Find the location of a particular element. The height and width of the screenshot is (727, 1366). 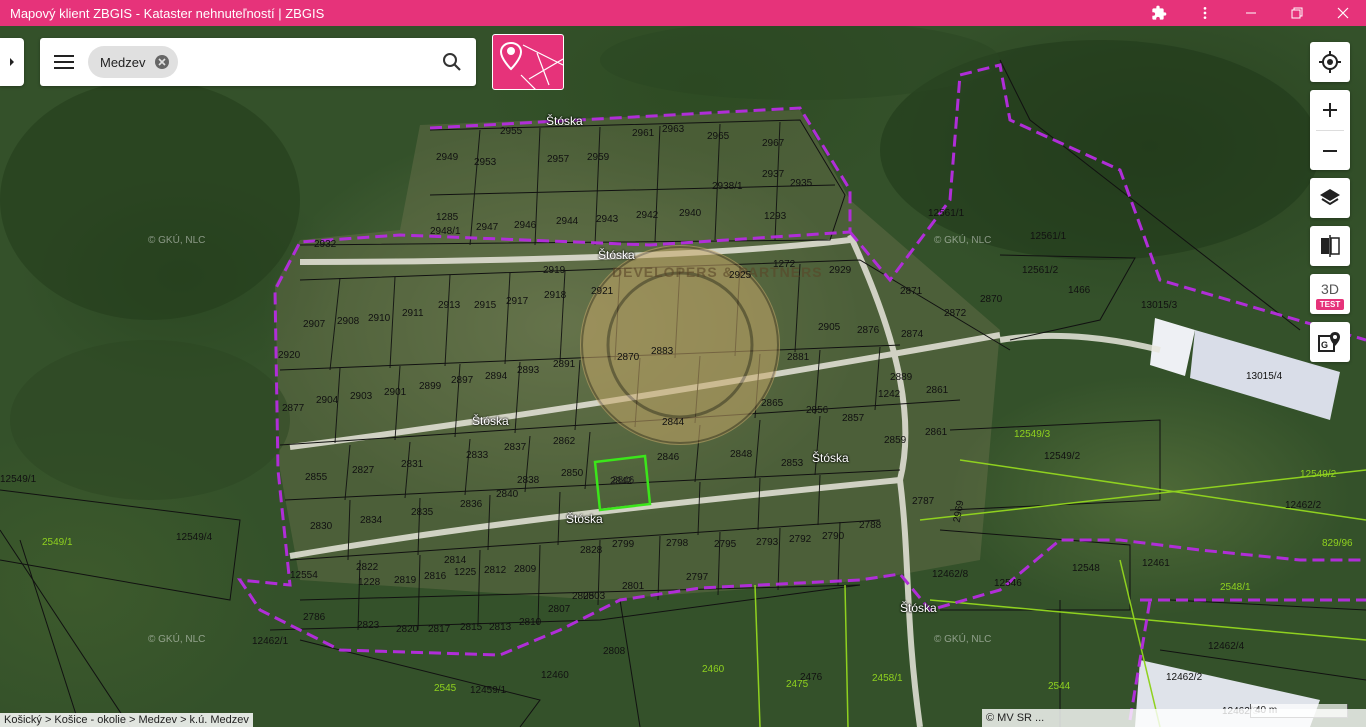

parcel-label: 2943 is located at coordinates (607, 219).